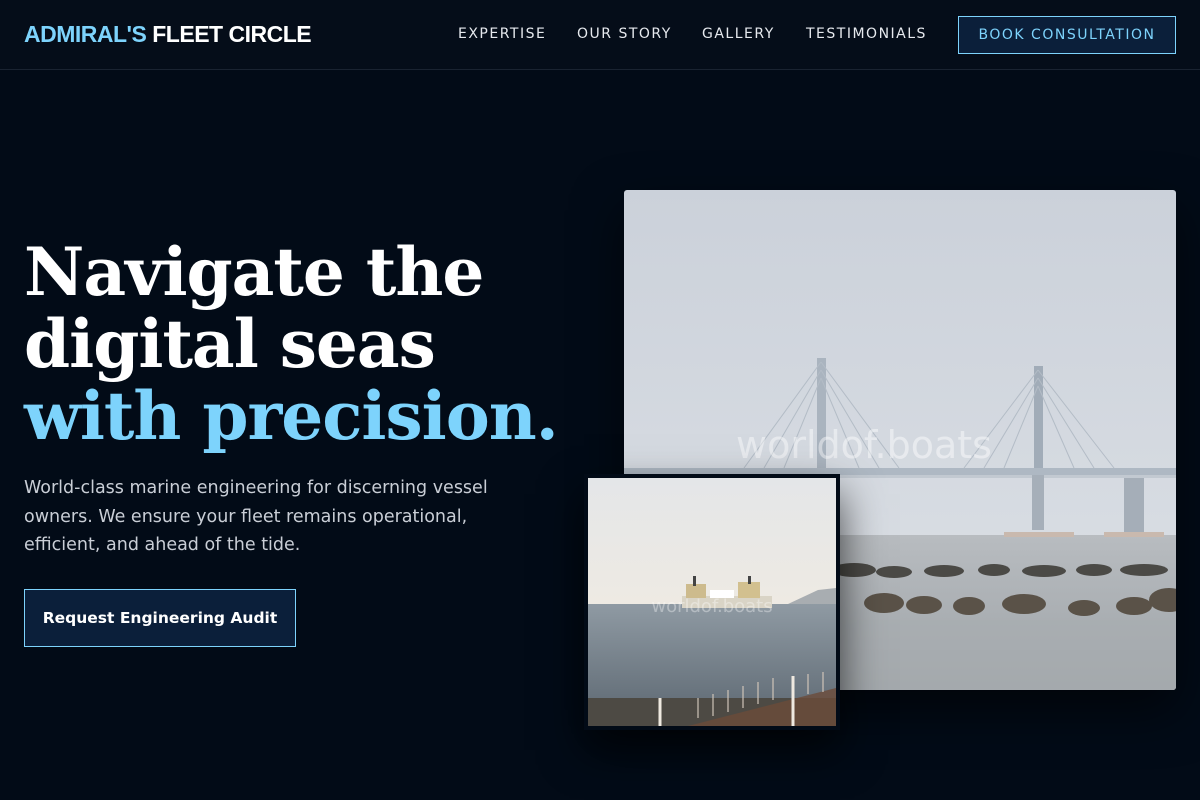 This screenshot has width=1200, height=800. I want to click on watermark-small: worldof.boats, so click(711, 606).